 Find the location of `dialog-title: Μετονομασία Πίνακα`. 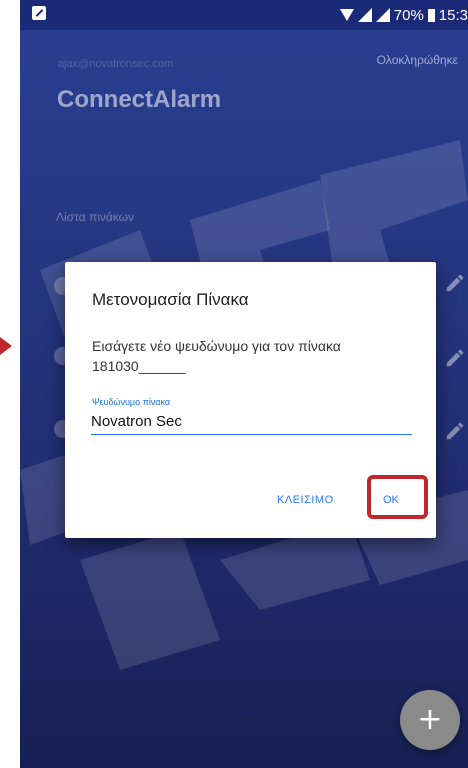

dialog-title: Μετονομασία Πίνακα is located at coordinates (170, 299).